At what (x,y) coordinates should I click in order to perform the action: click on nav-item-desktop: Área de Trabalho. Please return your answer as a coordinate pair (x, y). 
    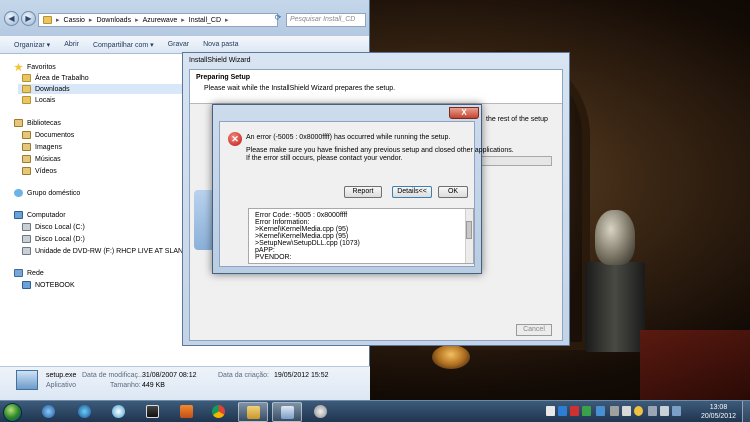
    Looking at the image, I should click on (55, 78).